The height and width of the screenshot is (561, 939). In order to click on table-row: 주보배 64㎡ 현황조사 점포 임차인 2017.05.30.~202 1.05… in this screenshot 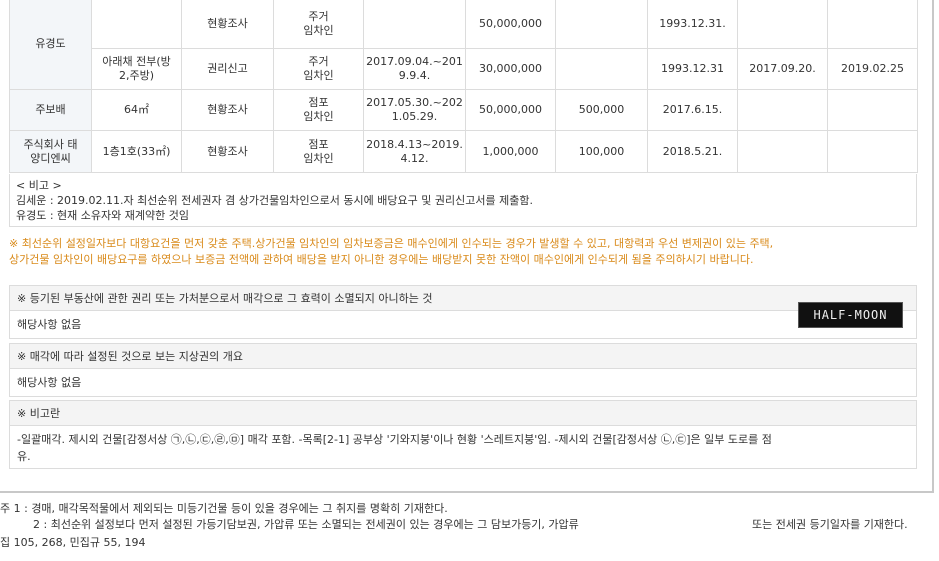, I will do `click(463, 110)`.